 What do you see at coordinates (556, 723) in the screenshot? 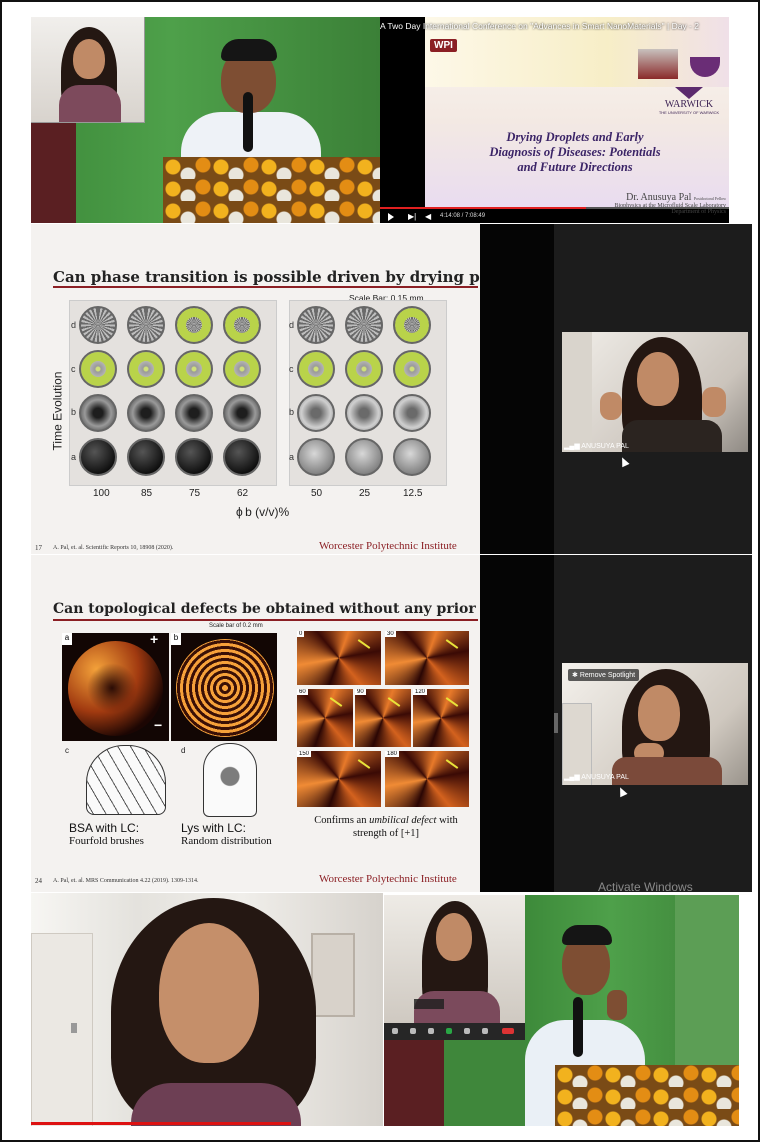
I see `resize-handle` at bounding box center [556, 723].